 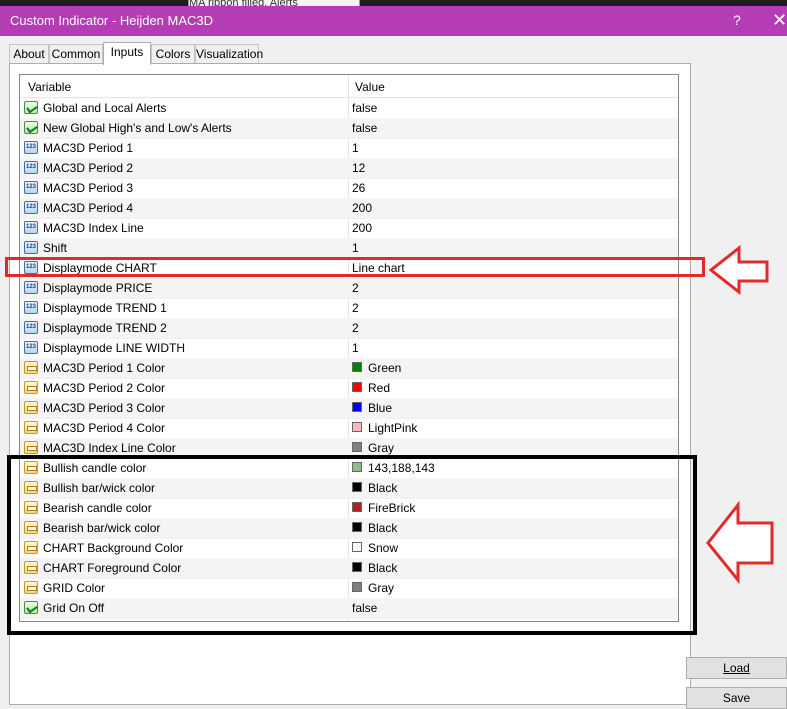 I want to click on save-button: Save, so click(x=736, y=698).